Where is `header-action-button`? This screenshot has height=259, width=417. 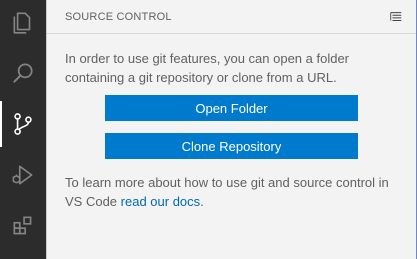
header-action-button is located at coordinates (396, 17).